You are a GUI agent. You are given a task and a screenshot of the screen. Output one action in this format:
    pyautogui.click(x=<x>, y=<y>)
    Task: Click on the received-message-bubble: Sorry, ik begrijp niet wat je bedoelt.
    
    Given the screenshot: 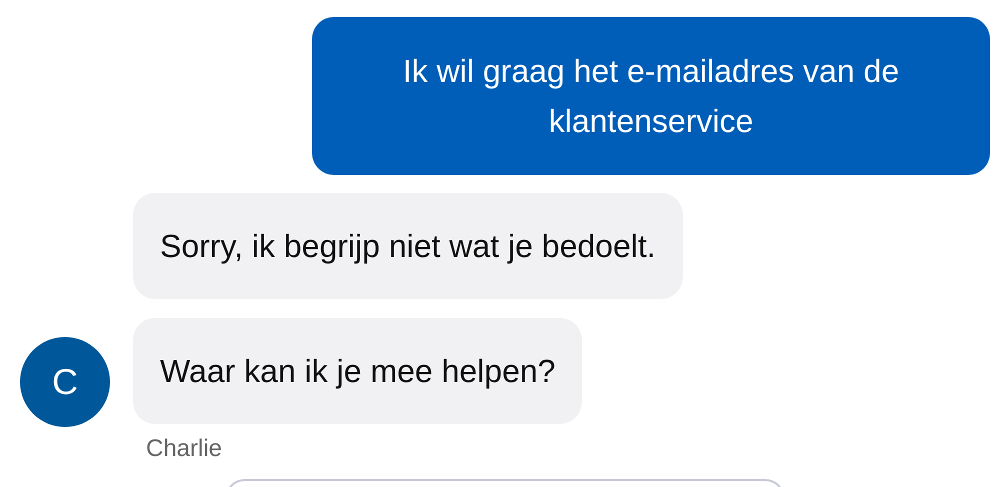 What is the action you would take?
    pyautogui.click(x=408, y=246)
    